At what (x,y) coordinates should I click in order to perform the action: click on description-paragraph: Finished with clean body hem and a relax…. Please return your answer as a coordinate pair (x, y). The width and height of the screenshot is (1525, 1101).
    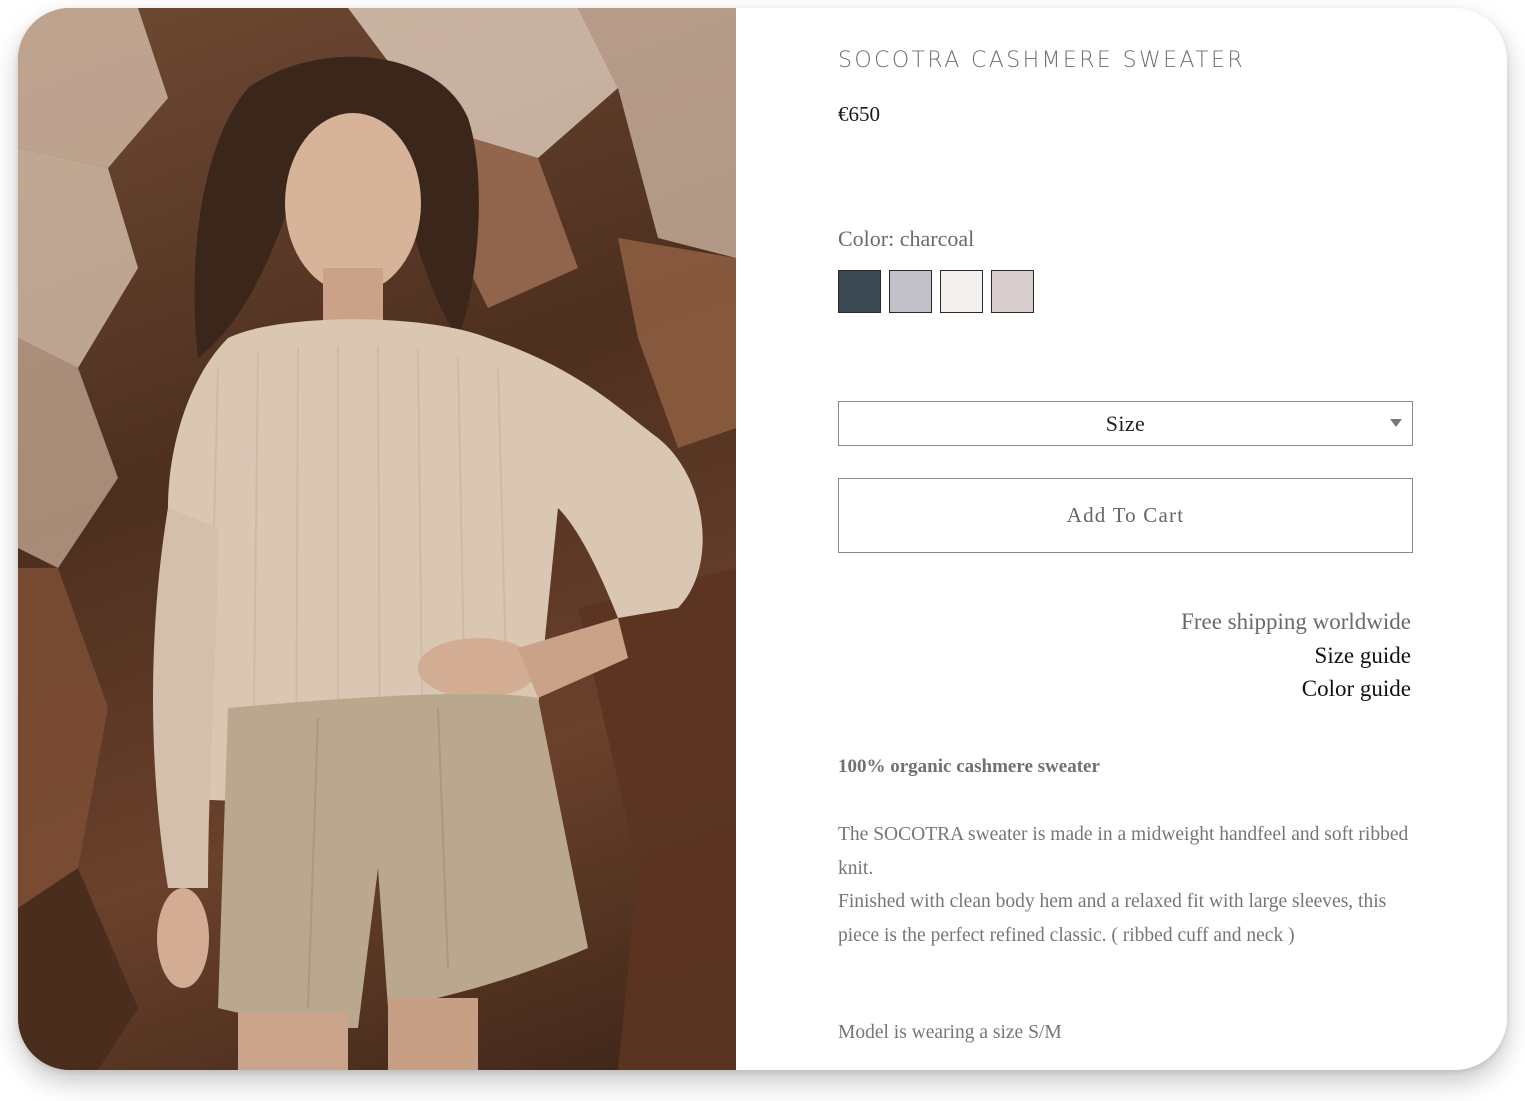
    Looking at the image, I should click on (1112, 918).